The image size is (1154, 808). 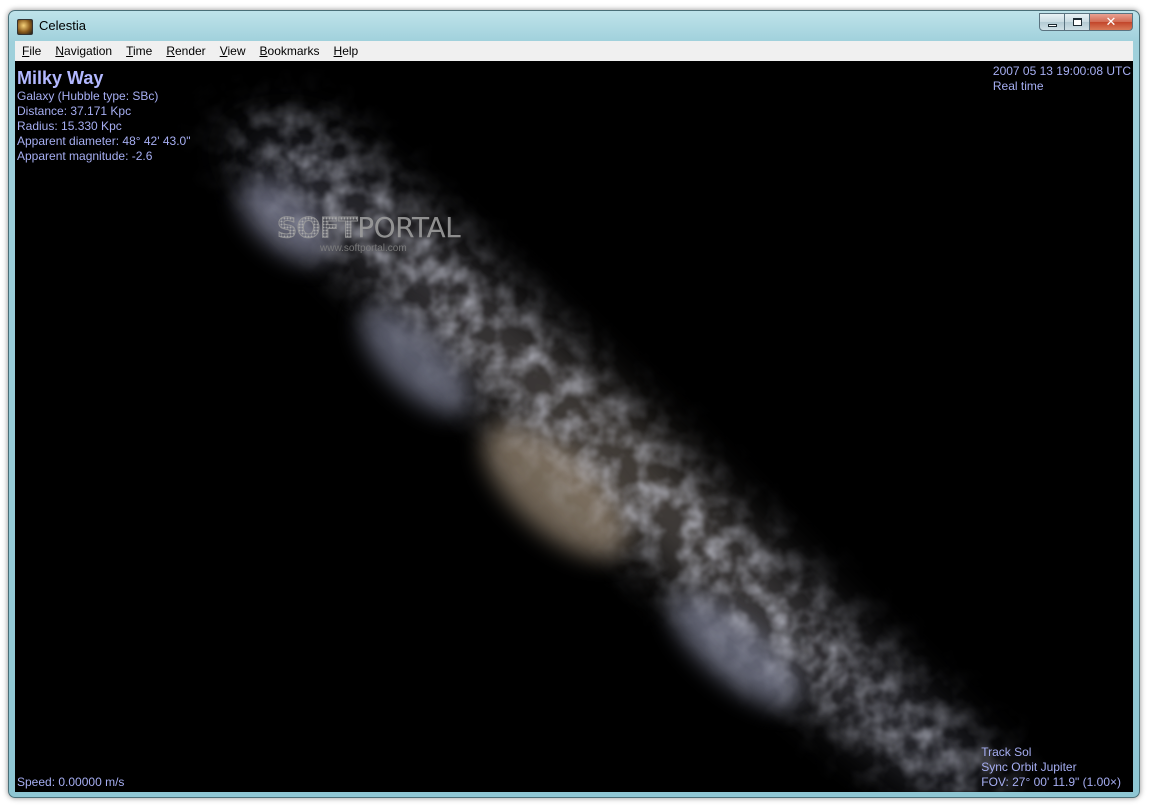 I want to click on menu-time: Time, so click(x=139, y=51).